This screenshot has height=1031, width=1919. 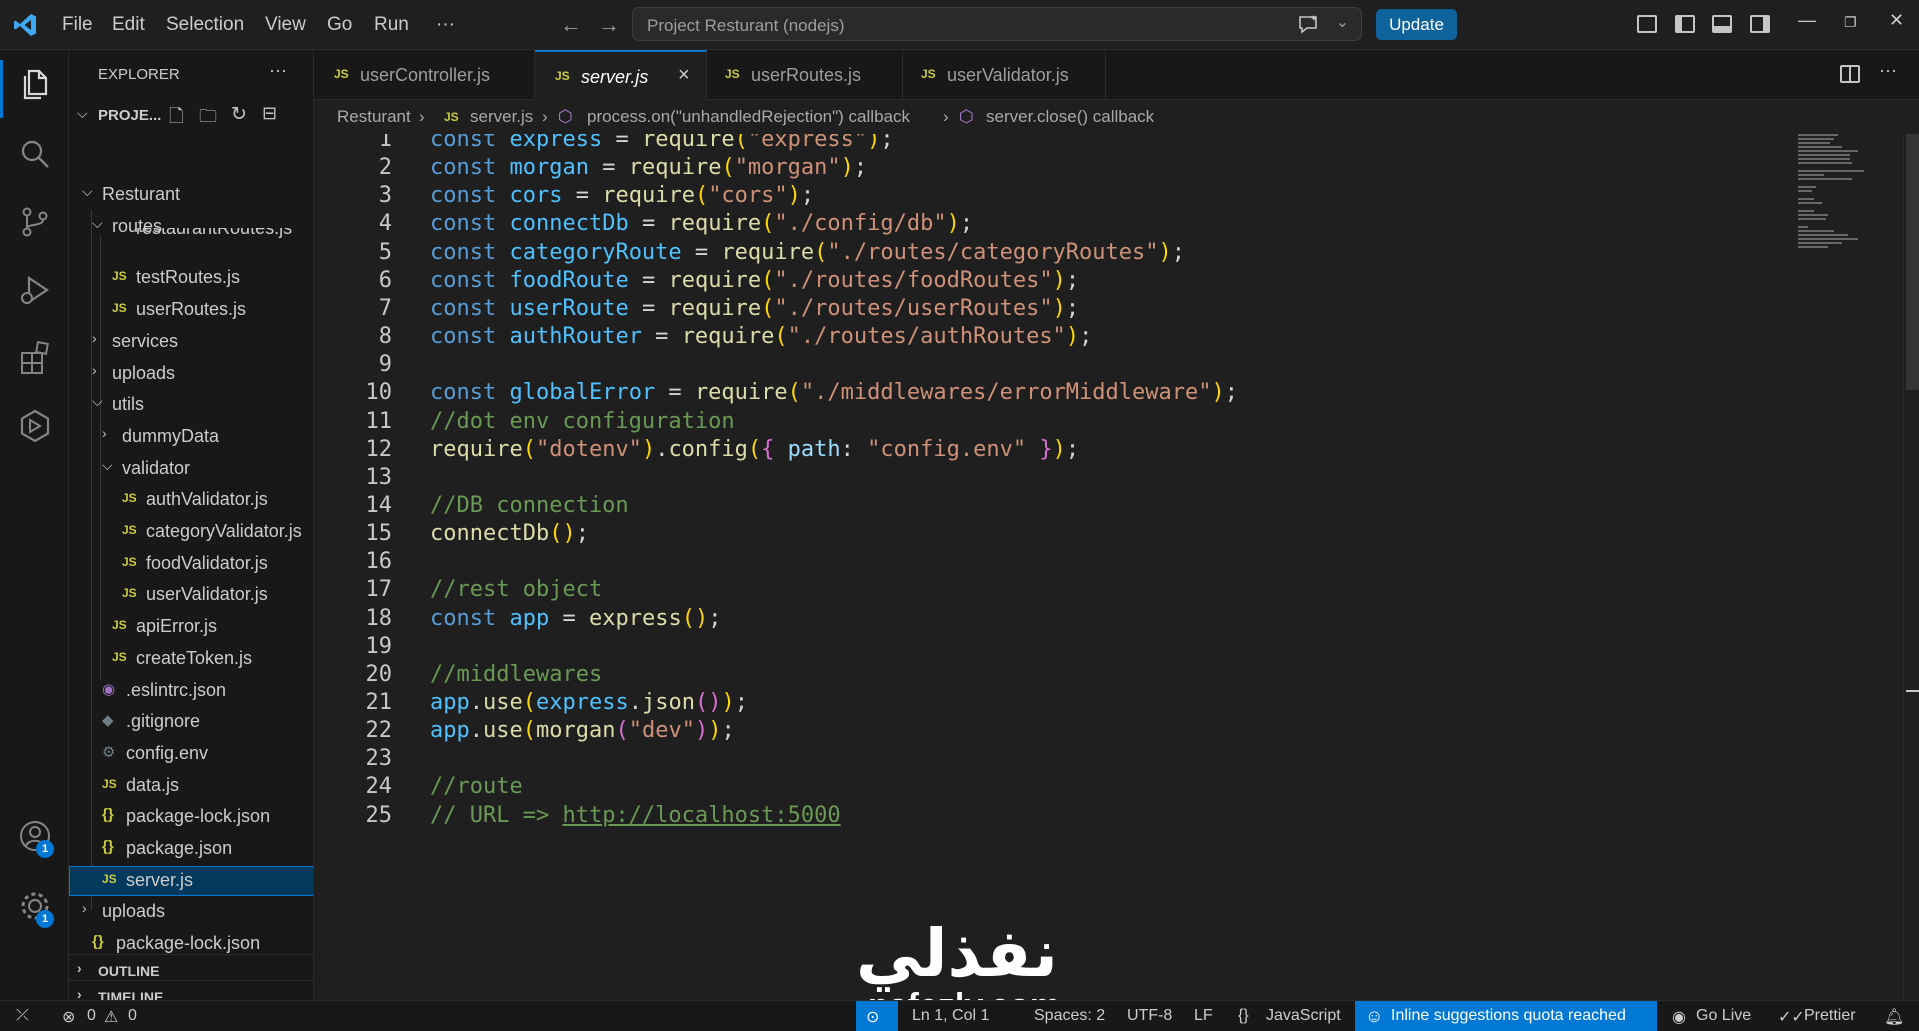 What do you see at coordinates (509, 533) in the screenshot?
I see `code-line: connectDb();` at bounding box center [509, 533].